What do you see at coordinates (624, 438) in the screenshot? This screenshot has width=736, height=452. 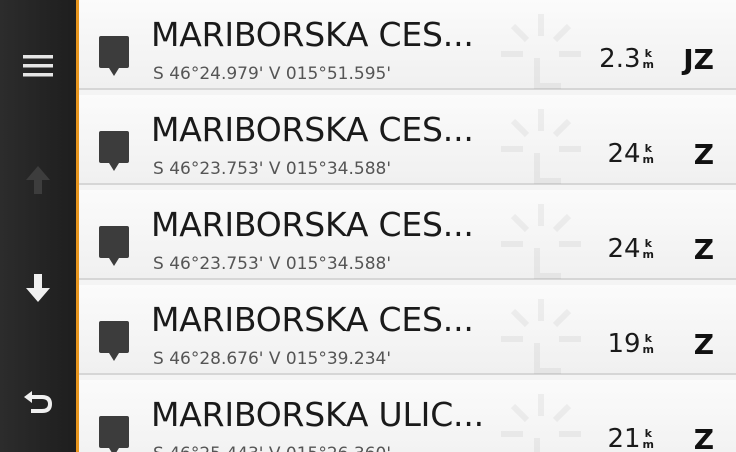 I see `distance-value: 21` at bounding box center [624, 438].